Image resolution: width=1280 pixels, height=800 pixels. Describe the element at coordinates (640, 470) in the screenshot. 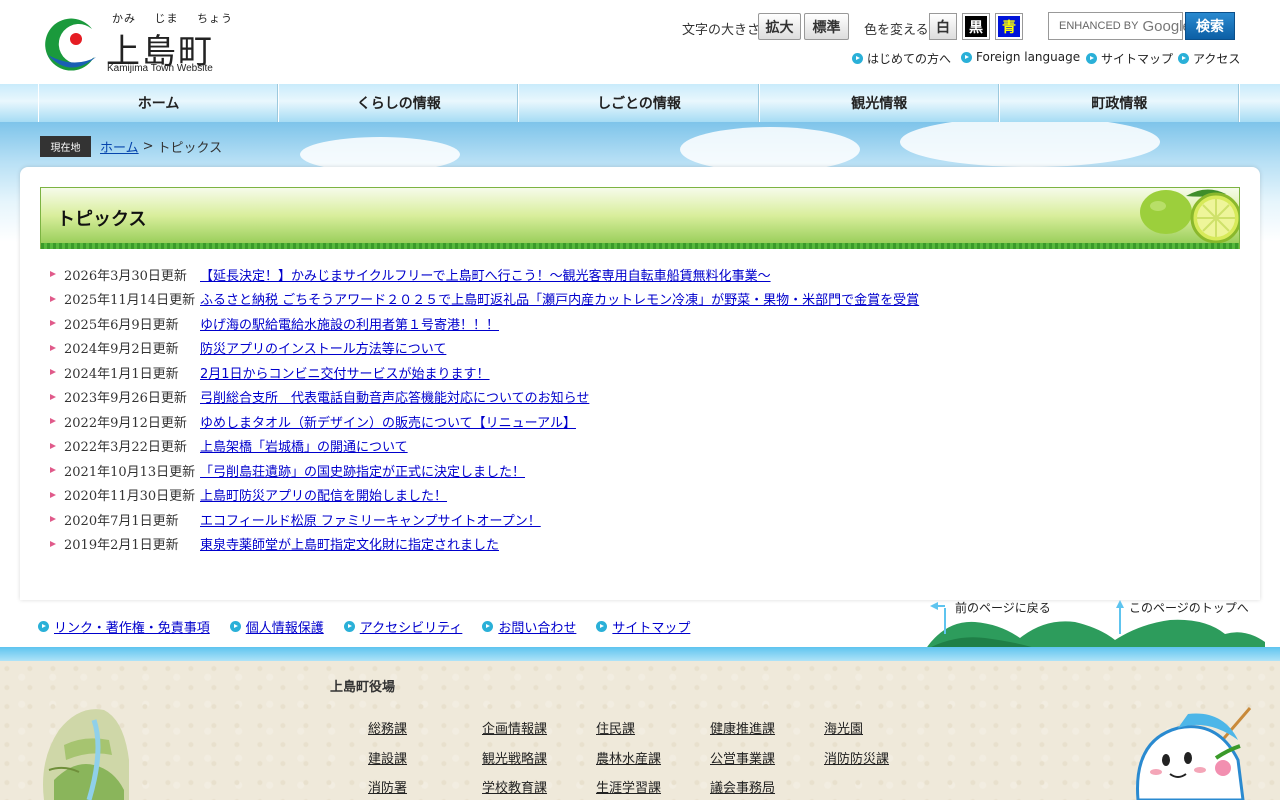

I see `topic-item: 2021年10月13日更新 「弓削島荘遺跡」の国史跡指定が正式に決定しました！` at that location.